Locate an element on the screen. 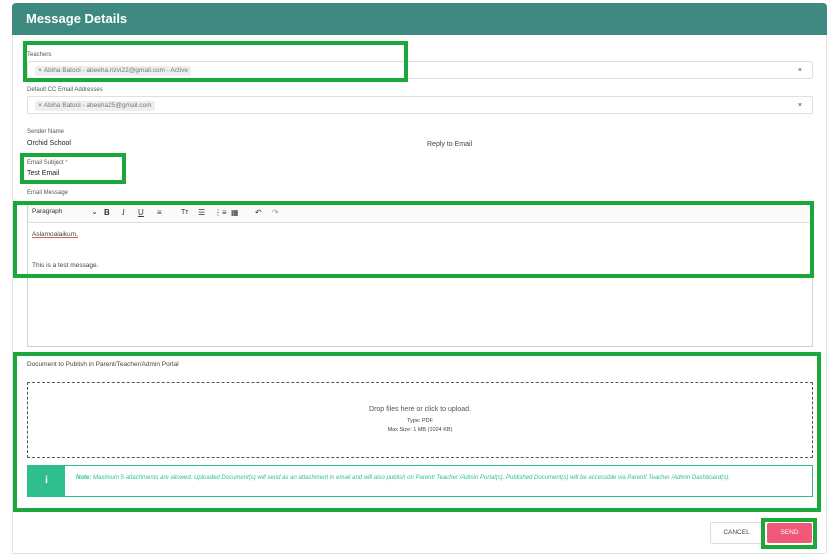  page-title: Message Details is located at coordinates (77, 18).